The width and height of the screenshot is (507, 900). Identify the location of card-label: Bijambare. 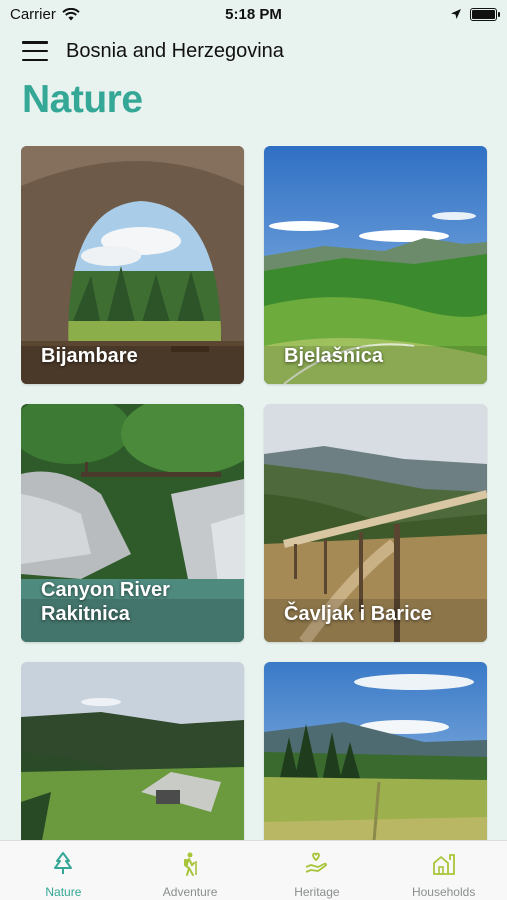
(89, 356).